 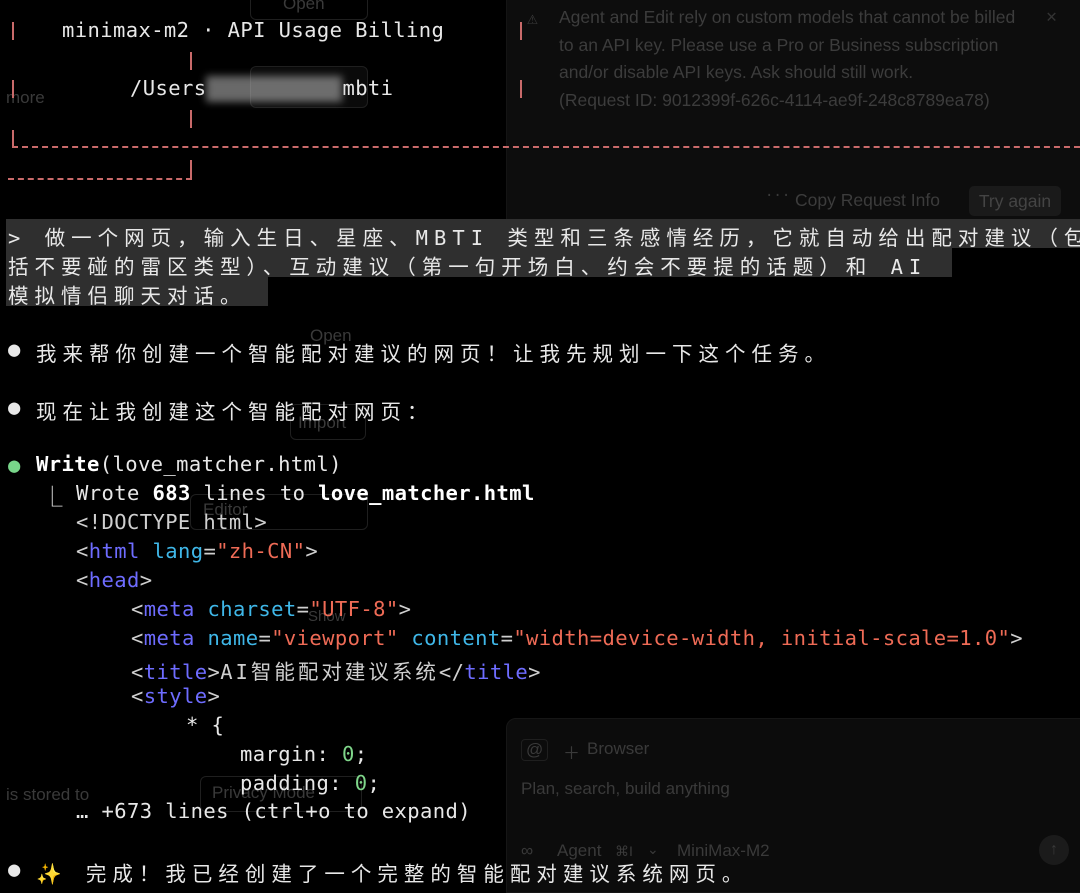 What do you see at coordinates (191, 61) in the screenshot?
I see `header-divider` at bounding box center [191, 61].